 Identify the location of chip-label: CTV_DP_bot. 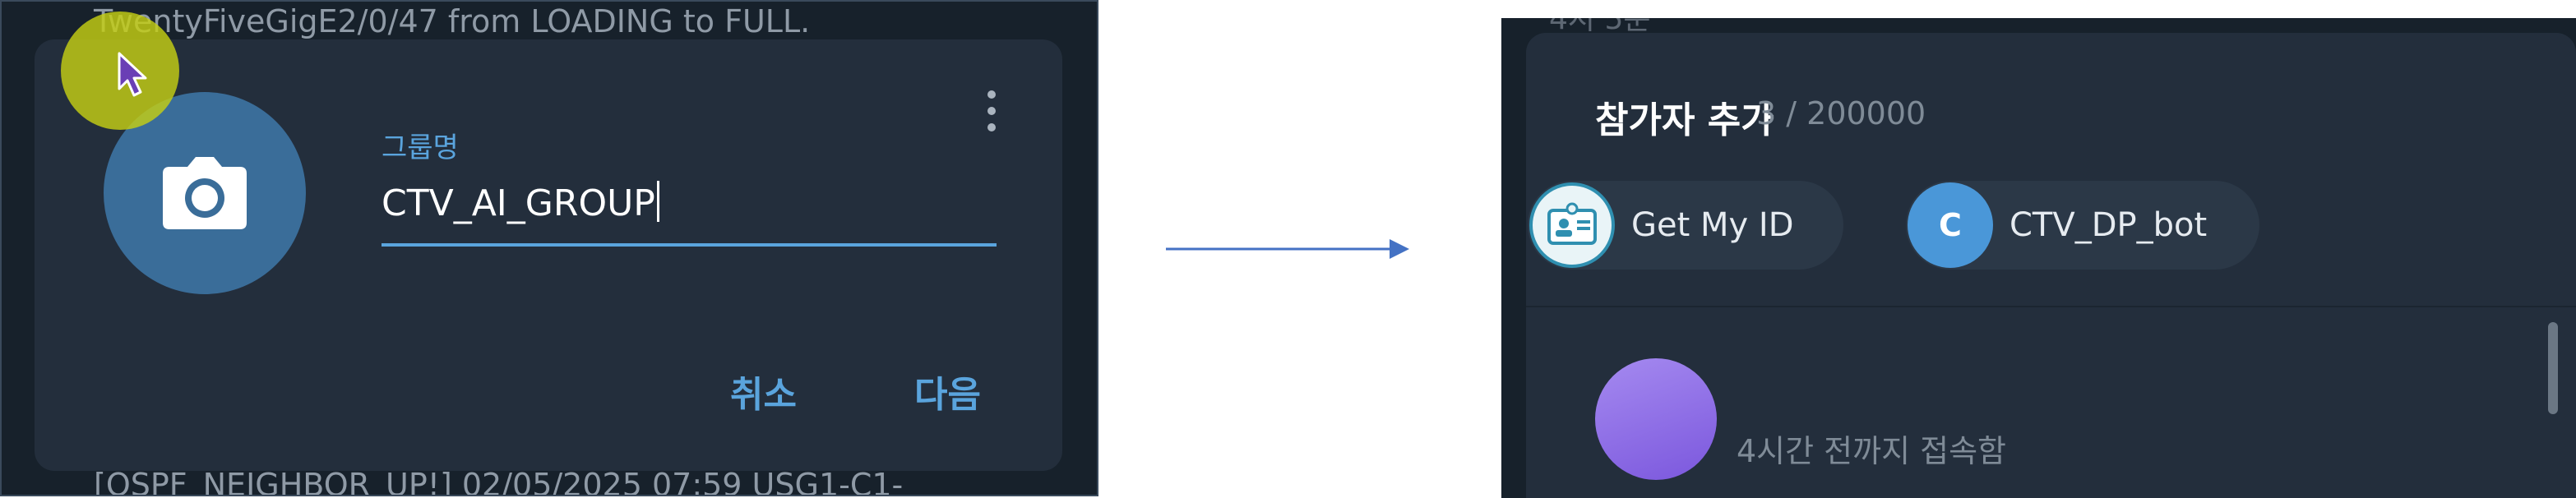
(2108, 225).